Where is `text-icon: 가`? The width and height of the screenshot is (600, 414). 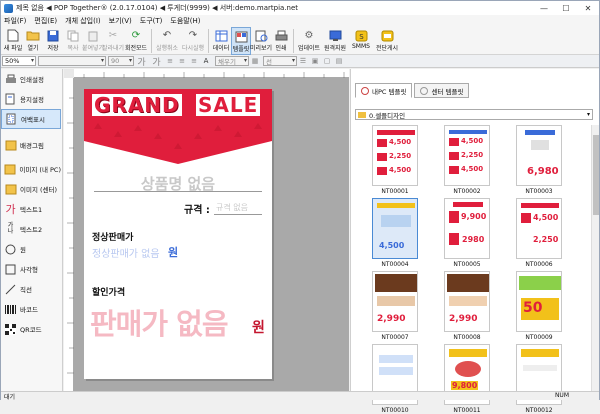 text-icon: 가 is located at coordinates (10, 209).